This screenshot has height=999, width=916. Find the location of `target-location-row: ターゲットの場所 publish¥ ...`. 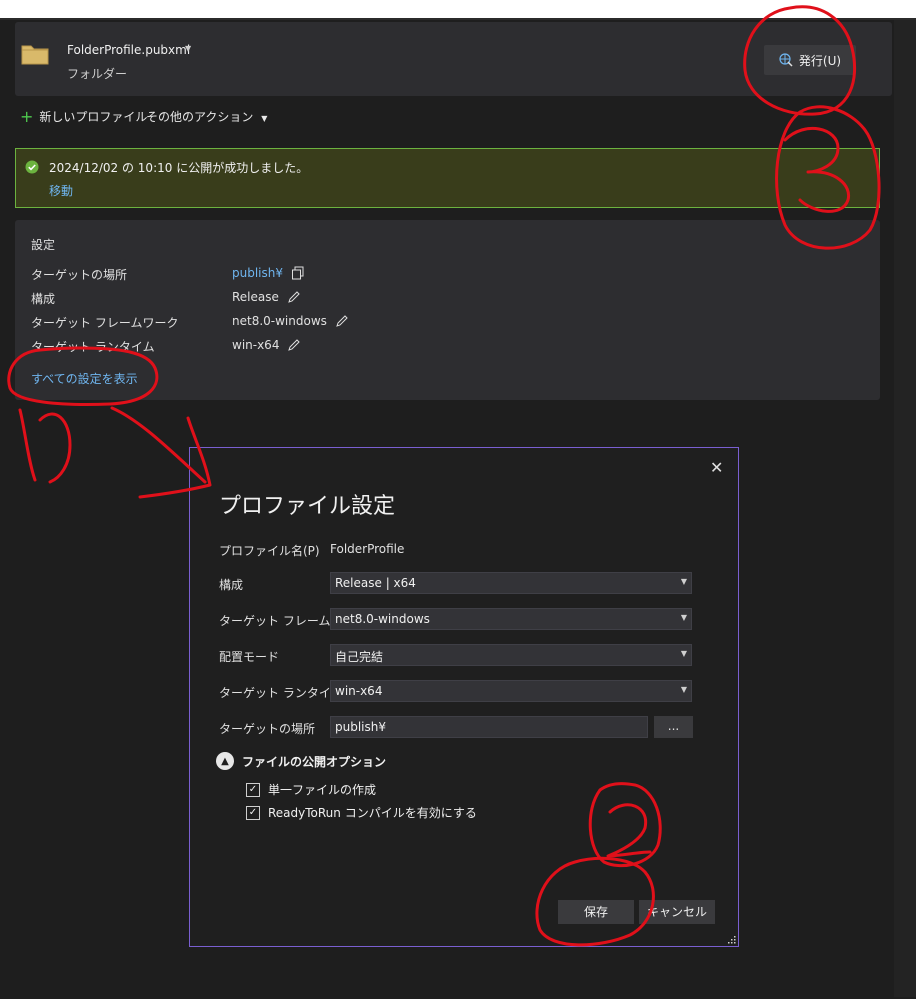

target-location-row: ターゲットの場所 publish¥ ... is located at coordinates (459, 728).